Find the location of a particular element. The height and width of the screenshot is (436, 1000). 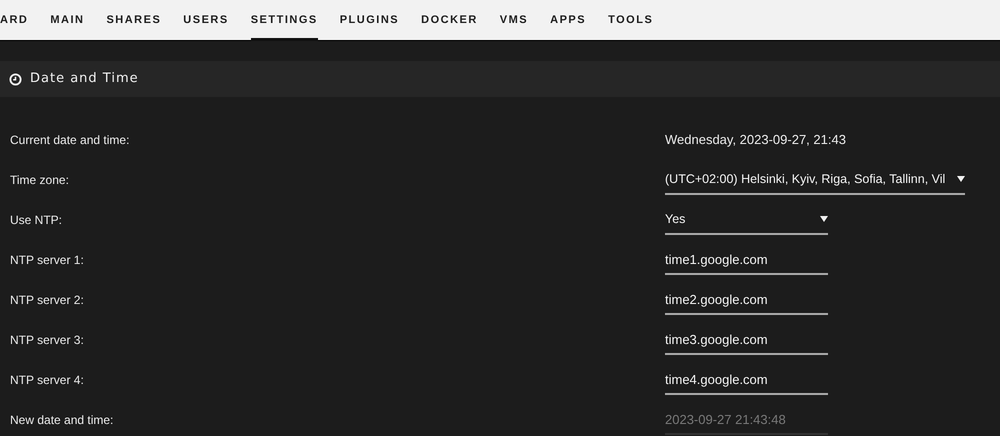

nav-tab: ARD is located at coordinates (14, 20).